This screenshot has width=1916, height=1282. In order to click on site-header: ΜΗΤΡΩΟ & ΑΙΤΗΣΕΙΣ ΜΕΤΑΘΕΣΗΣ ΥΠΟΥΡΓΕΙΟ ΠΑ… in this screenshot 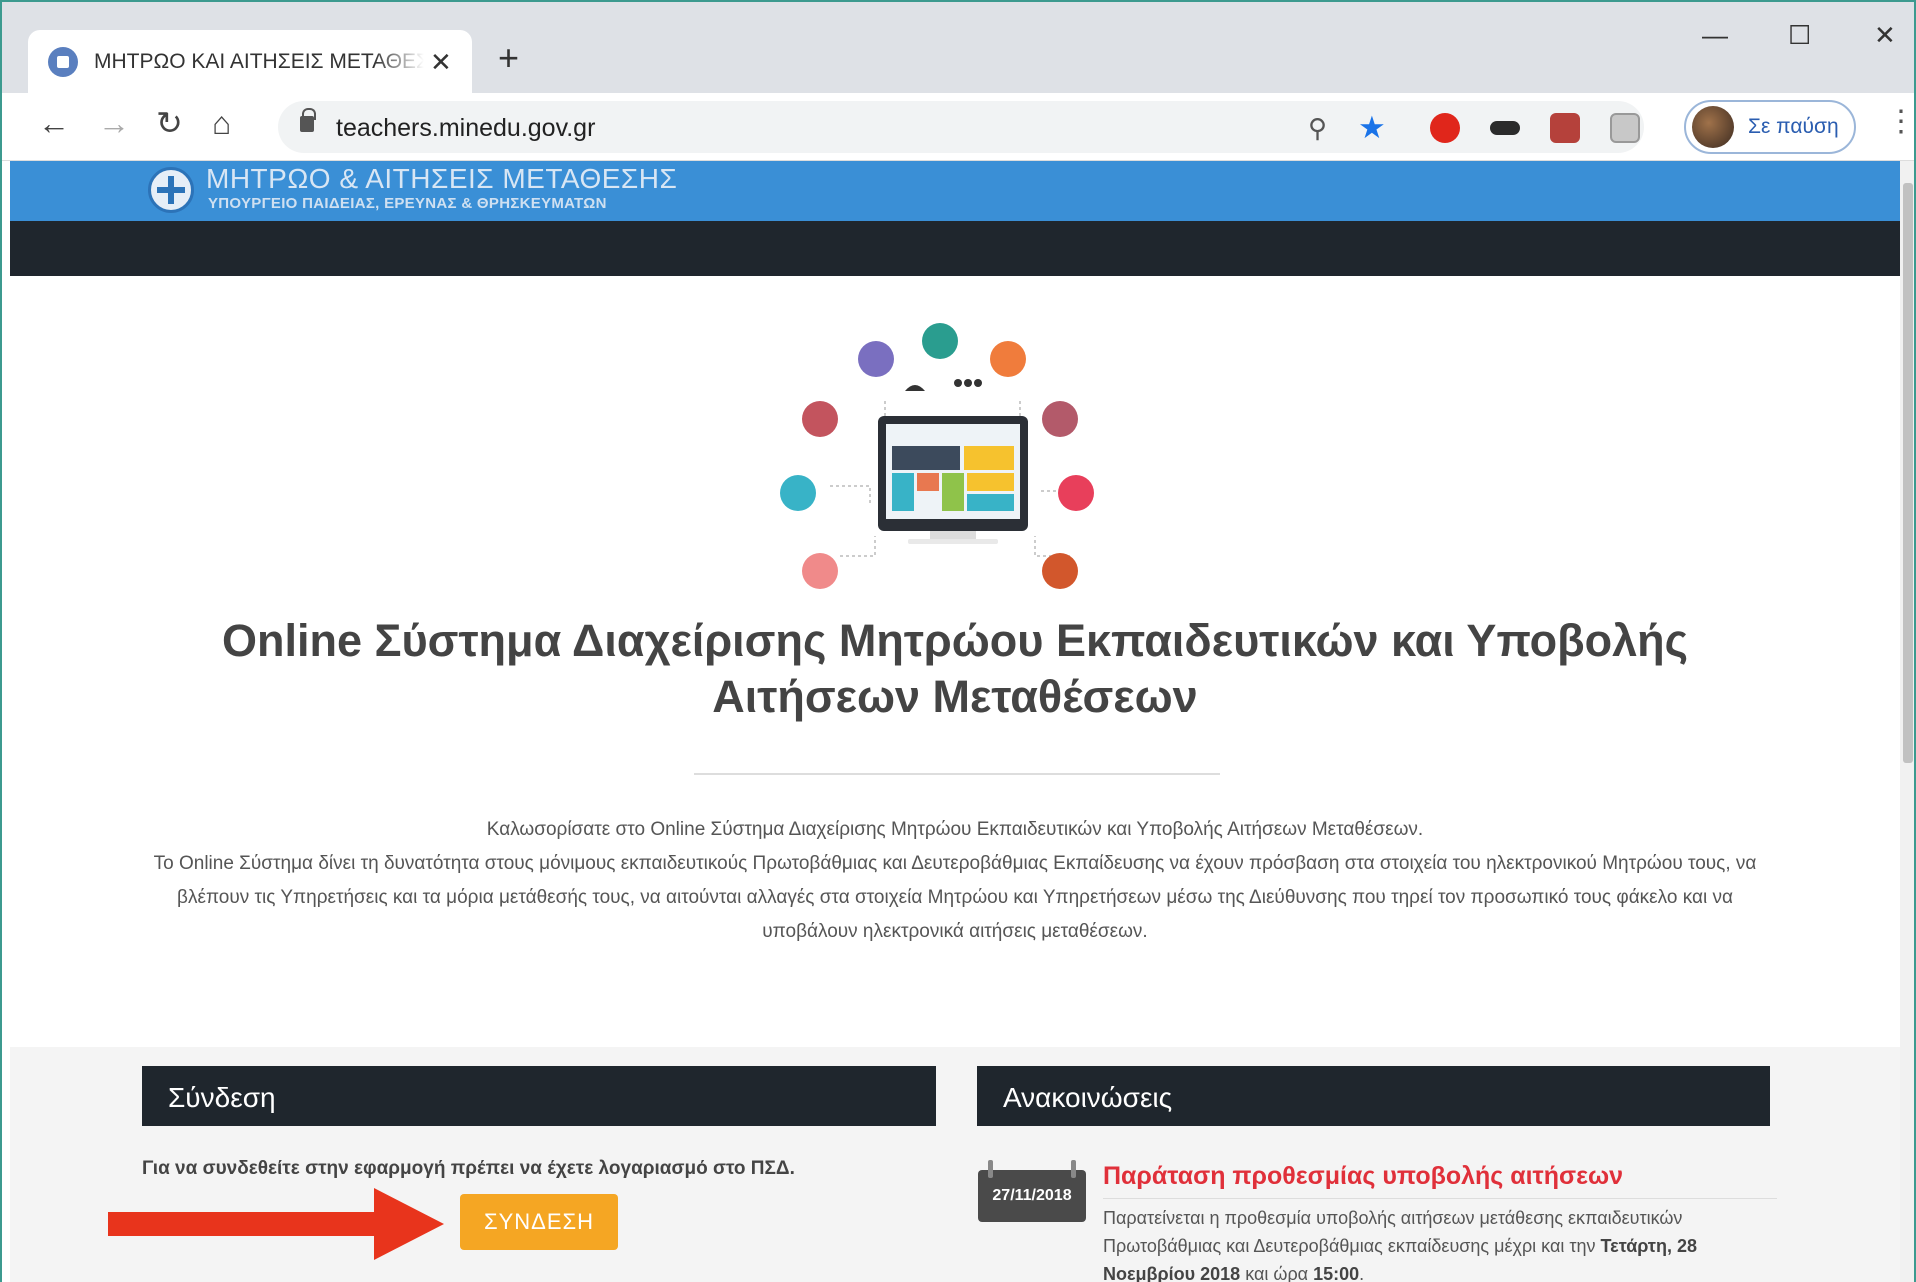, I will do `click(955, 191)`.